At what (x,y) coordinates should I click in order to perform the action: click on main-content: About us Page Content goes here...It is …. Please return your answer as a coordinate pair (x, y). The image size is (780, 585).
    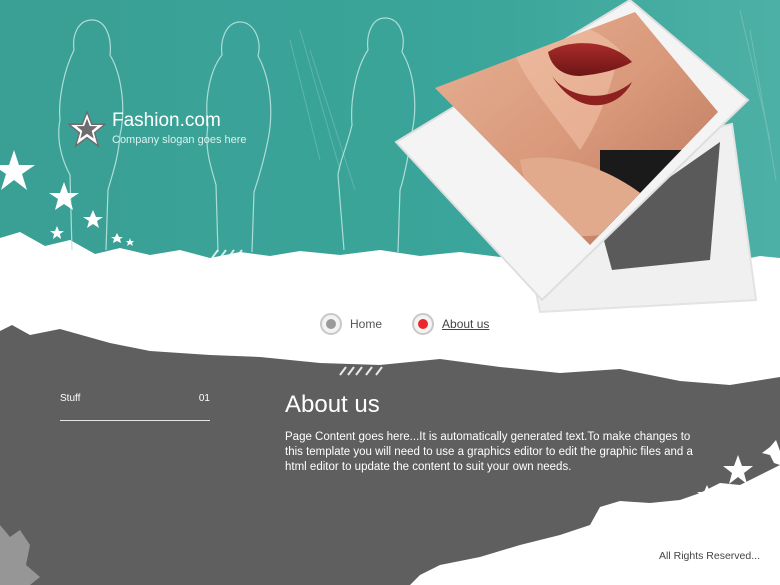
    Looking at the image, I should click on (490, 432).